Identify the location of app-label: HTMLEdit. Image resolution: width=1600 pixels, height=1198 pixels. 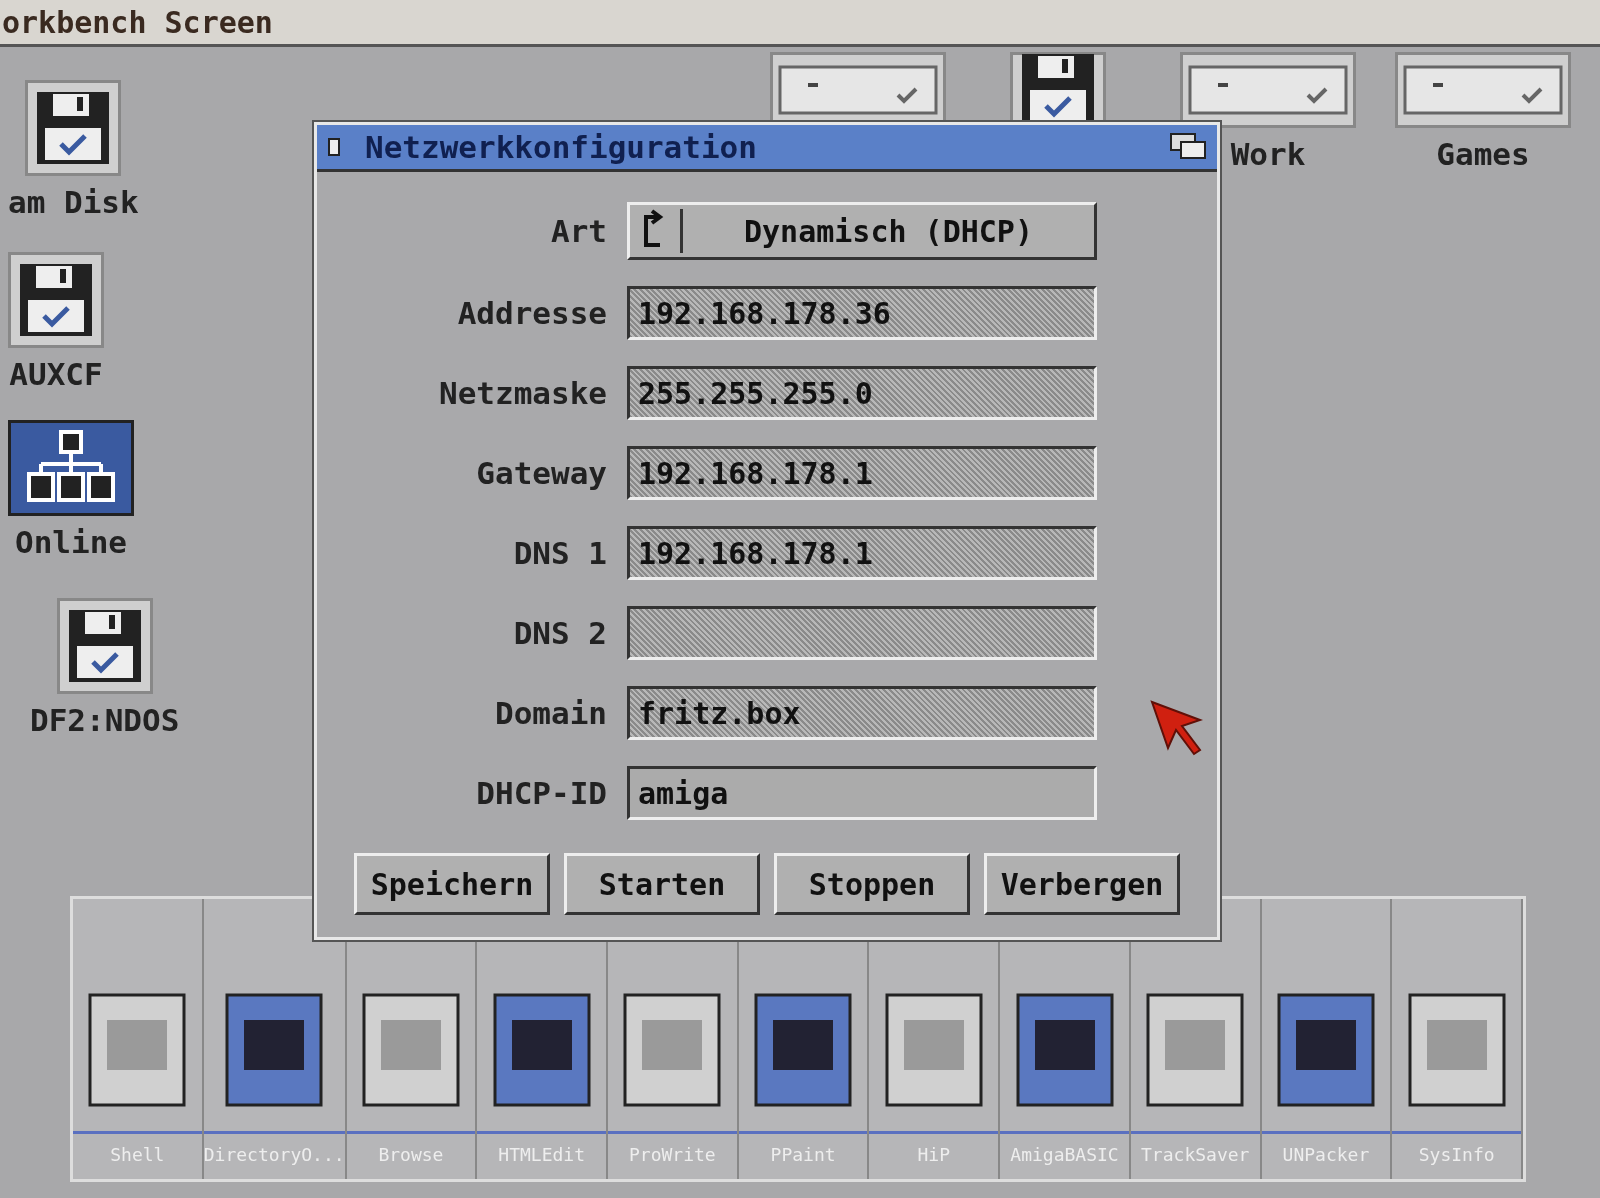
(541, 1148).